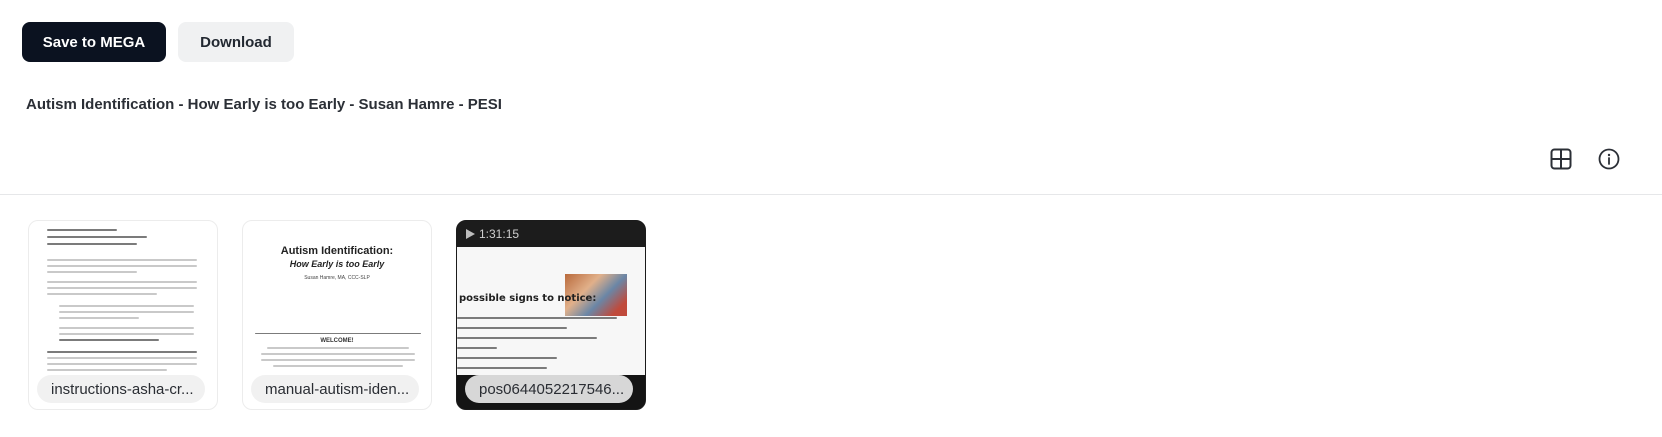  I want to click on preview-welcome: WELCOME!, so click(337, 341).